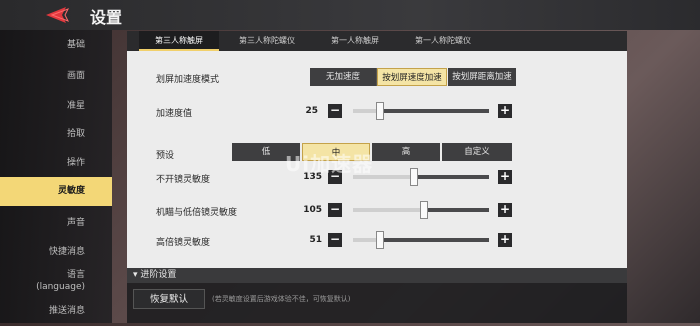  I want to click on sidebar-item-label: 基础, so click(75, 45).